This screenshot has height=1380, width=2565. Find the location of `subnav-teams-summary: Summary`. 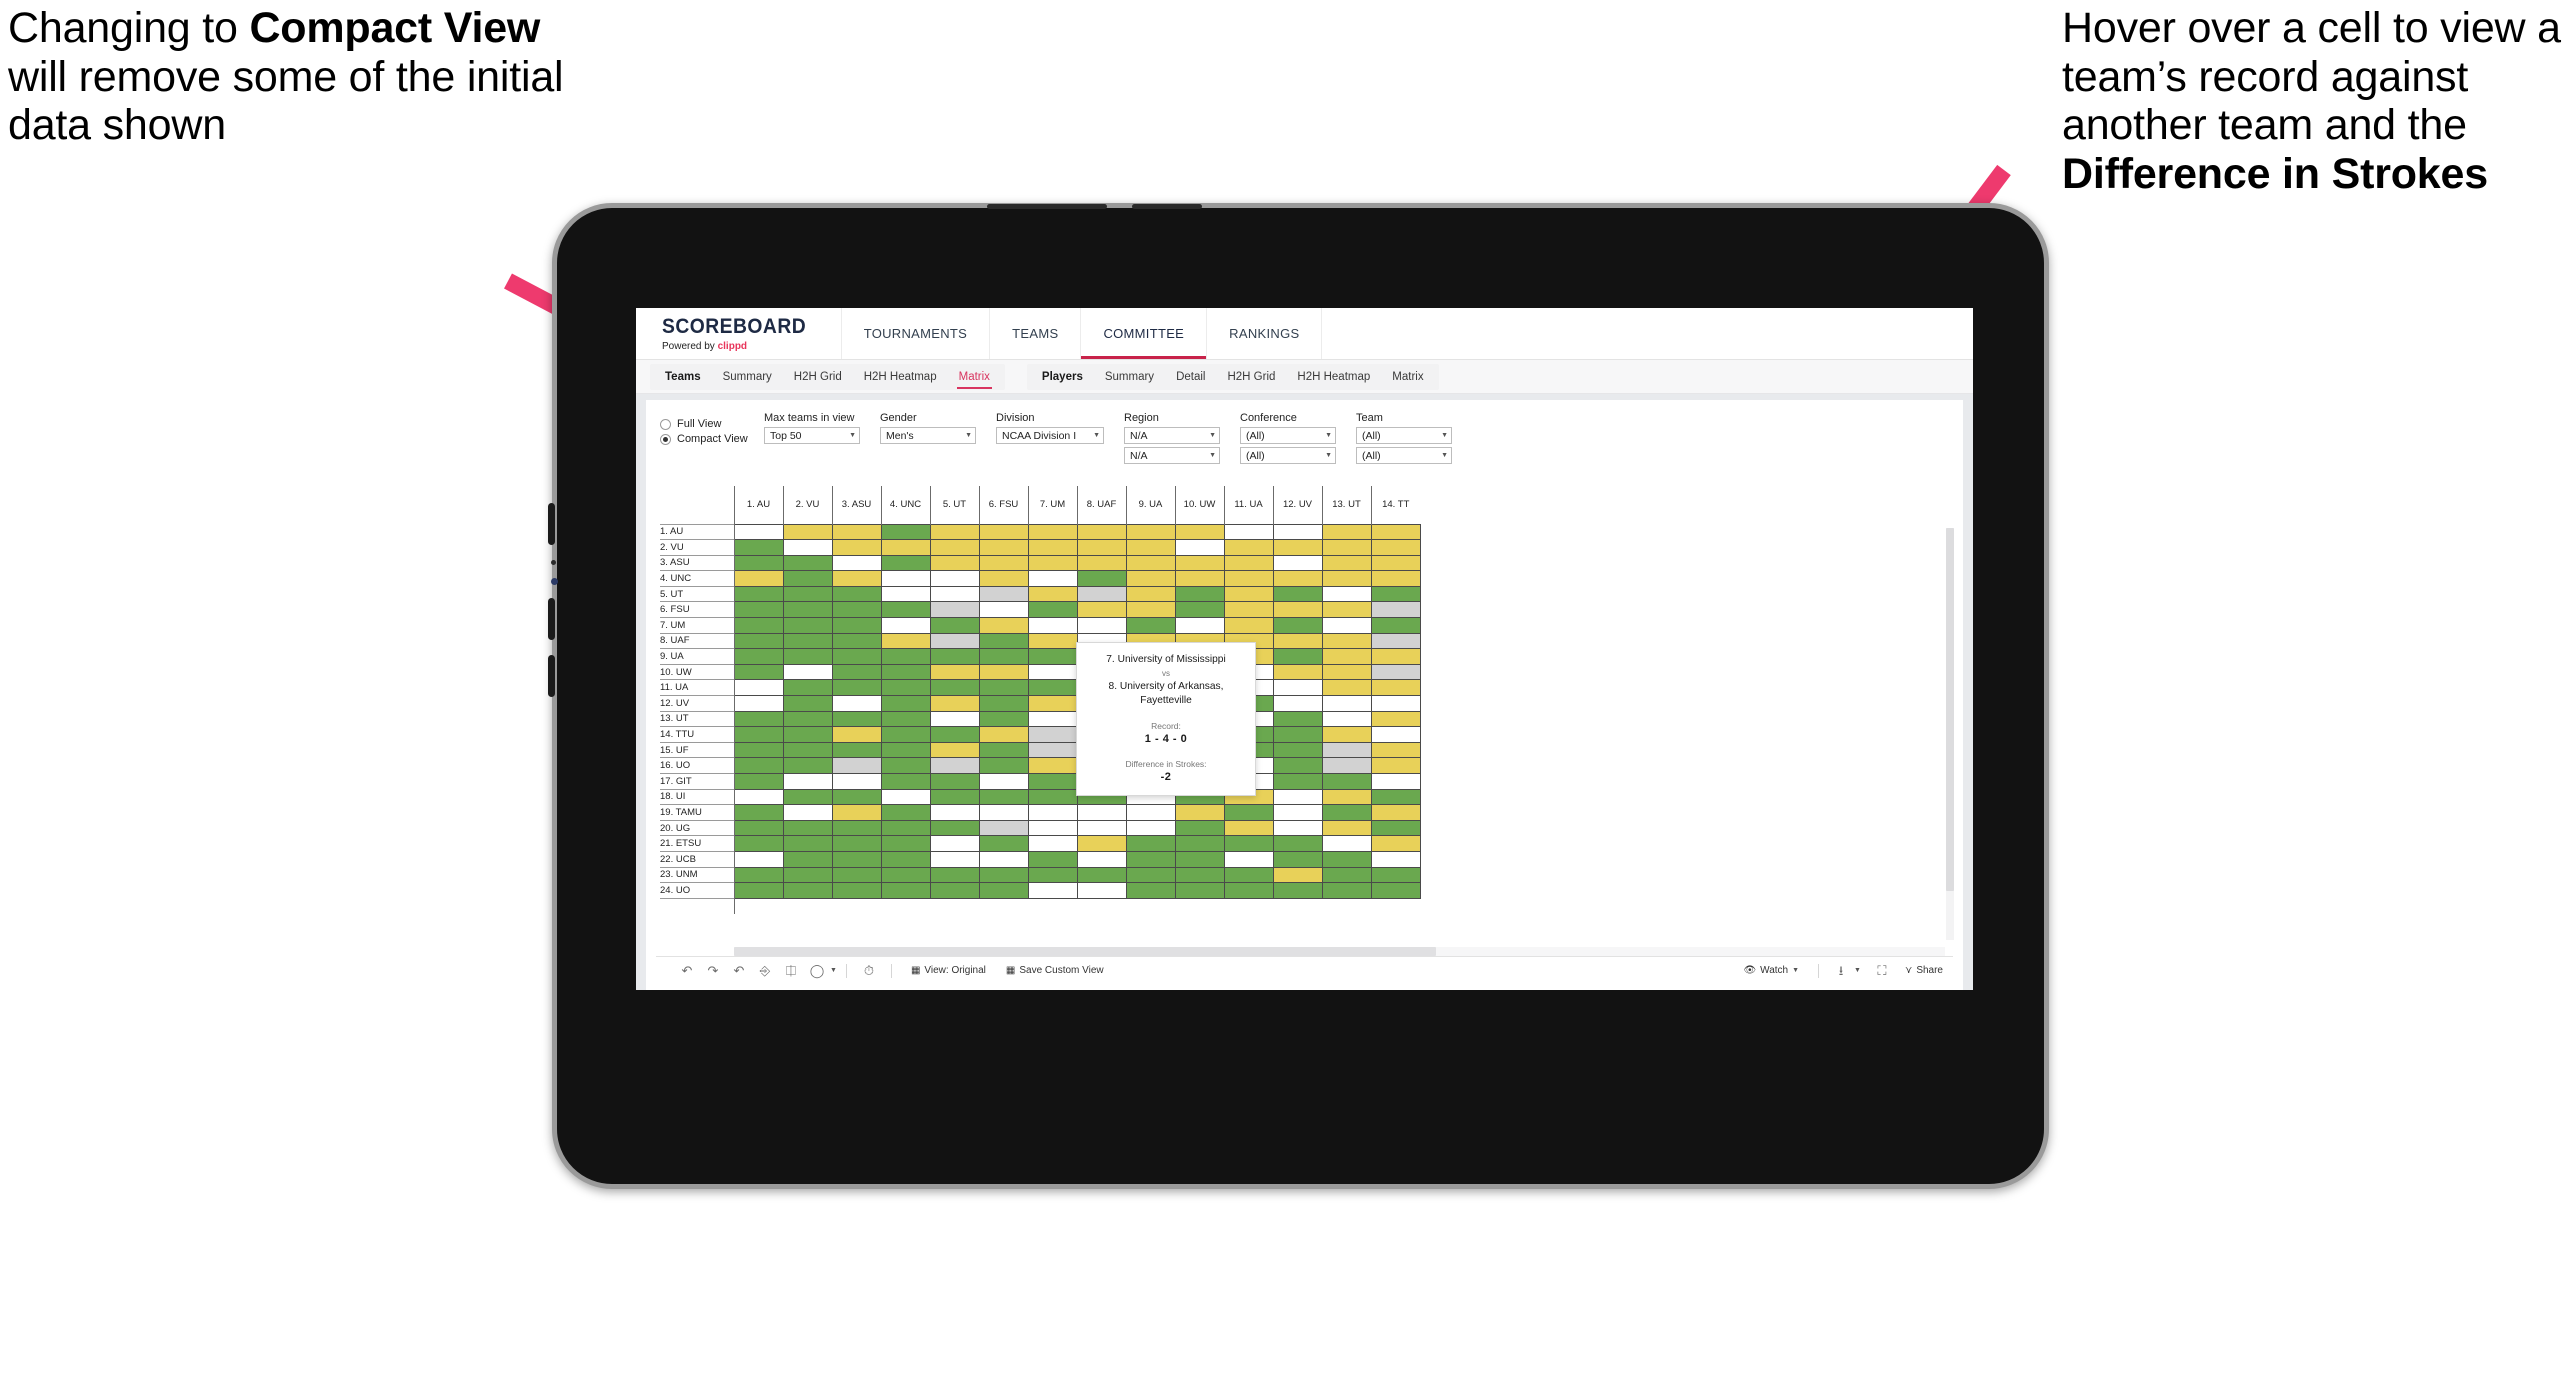

subnav-teams-summary: Summary is located at coordinates (747, 377).